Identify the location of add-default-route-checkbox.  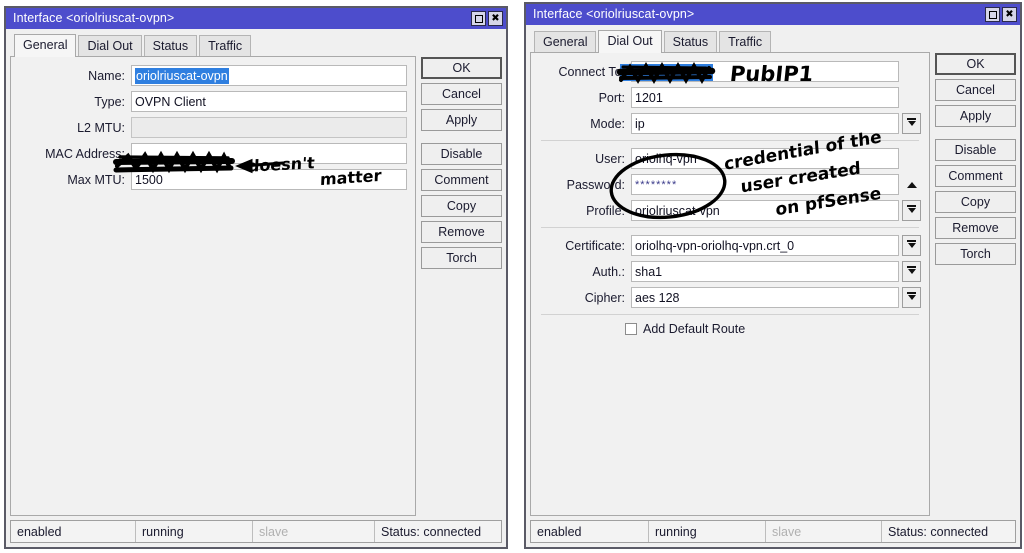
(631, 329).